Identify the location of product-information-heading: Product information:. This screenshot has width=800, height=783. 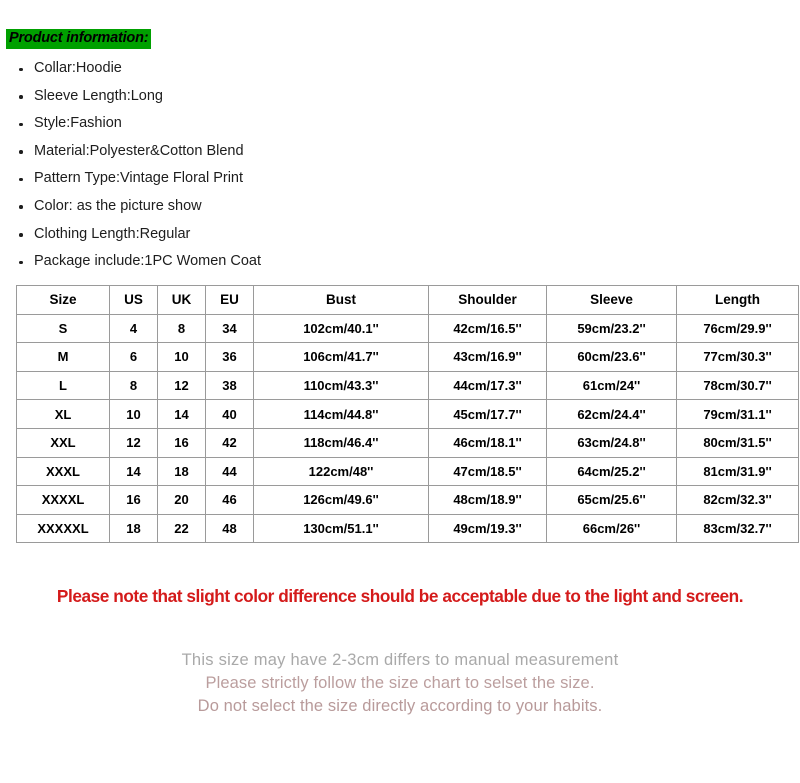
(79, 39).